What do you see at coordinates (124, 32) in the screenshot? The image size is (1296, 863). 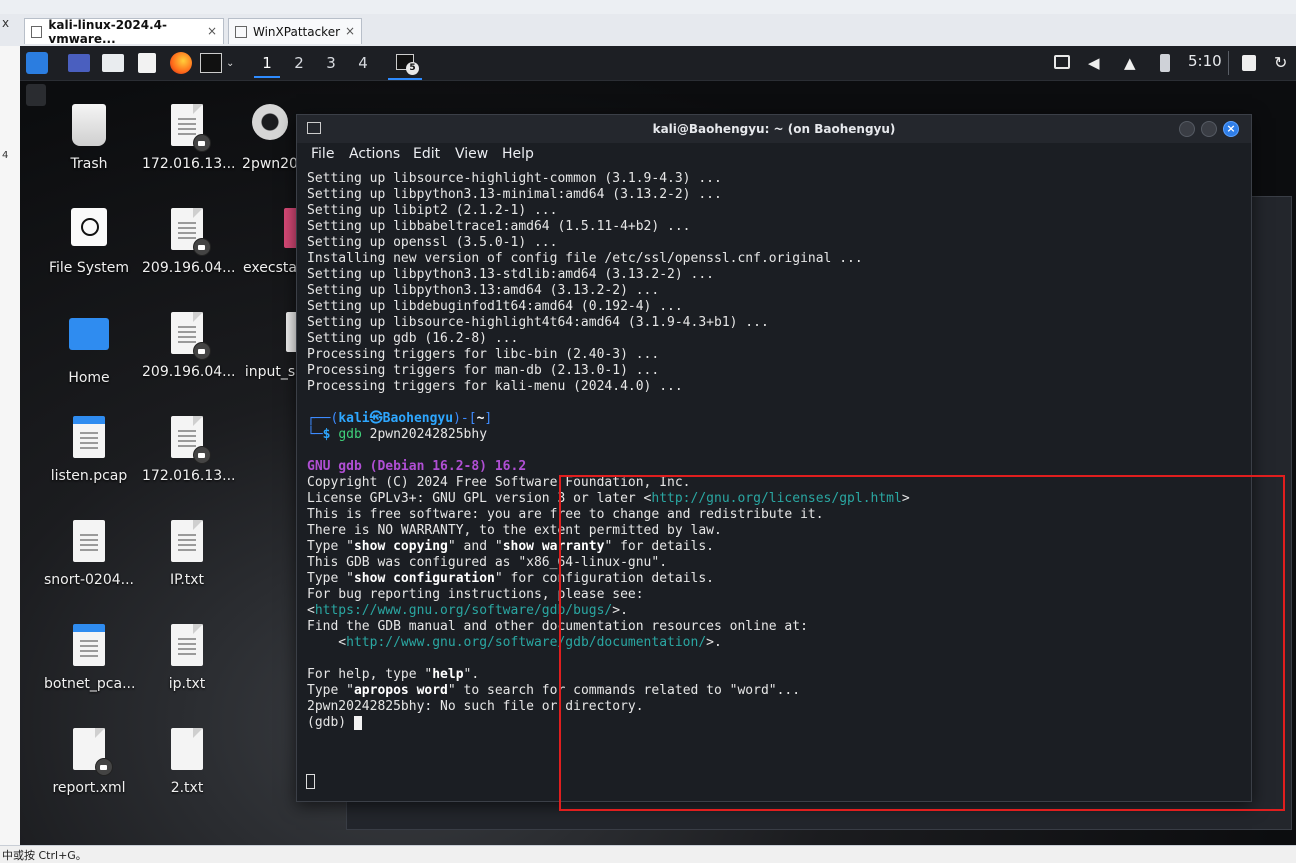 I see `tab-kali-linux: kali-linux-2024.4-vmware... ×` at bounding box center [124, 32].